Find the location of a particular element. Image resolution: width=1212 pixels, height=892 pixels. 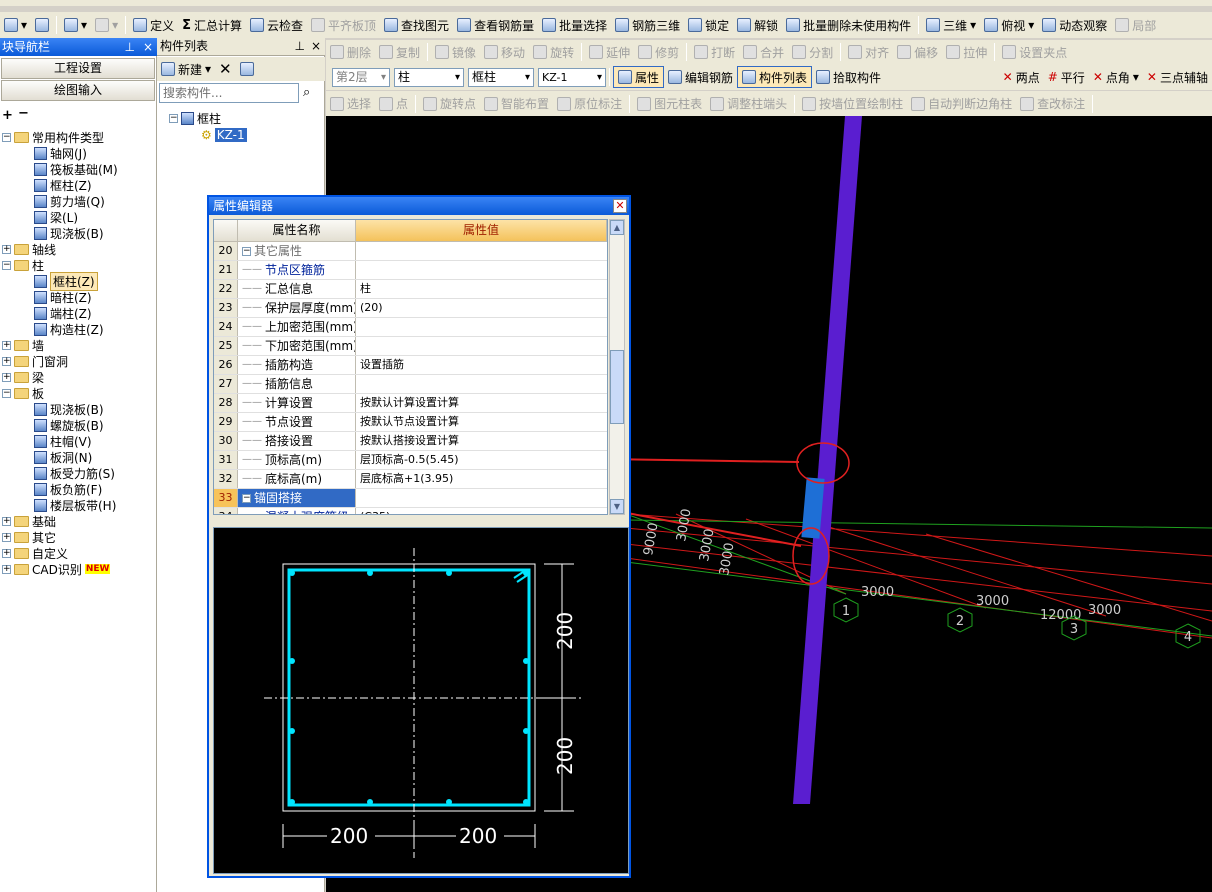

property-value: (C35) is located at coordinates (481, 511).